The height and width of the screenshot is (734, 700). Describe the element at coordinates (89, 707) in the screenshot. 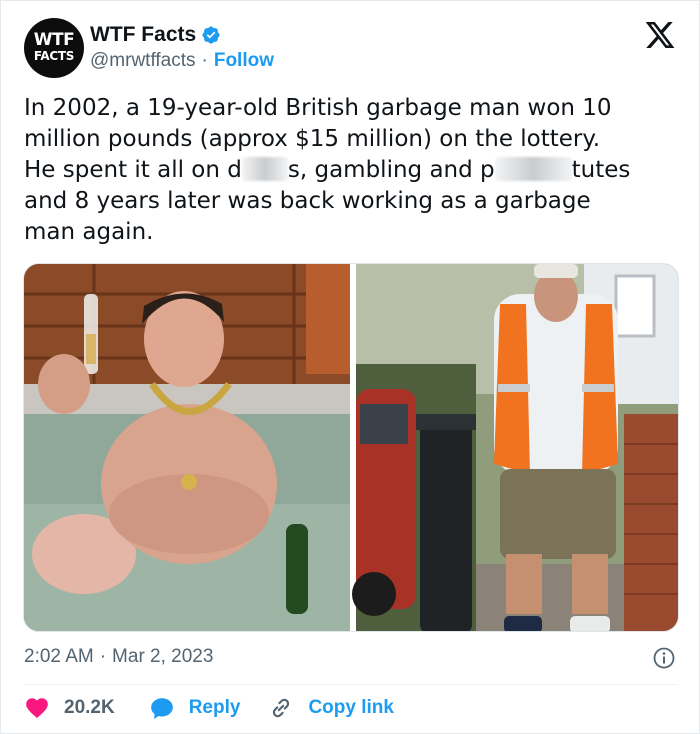

I see `like-count: 20.2K` at that location.